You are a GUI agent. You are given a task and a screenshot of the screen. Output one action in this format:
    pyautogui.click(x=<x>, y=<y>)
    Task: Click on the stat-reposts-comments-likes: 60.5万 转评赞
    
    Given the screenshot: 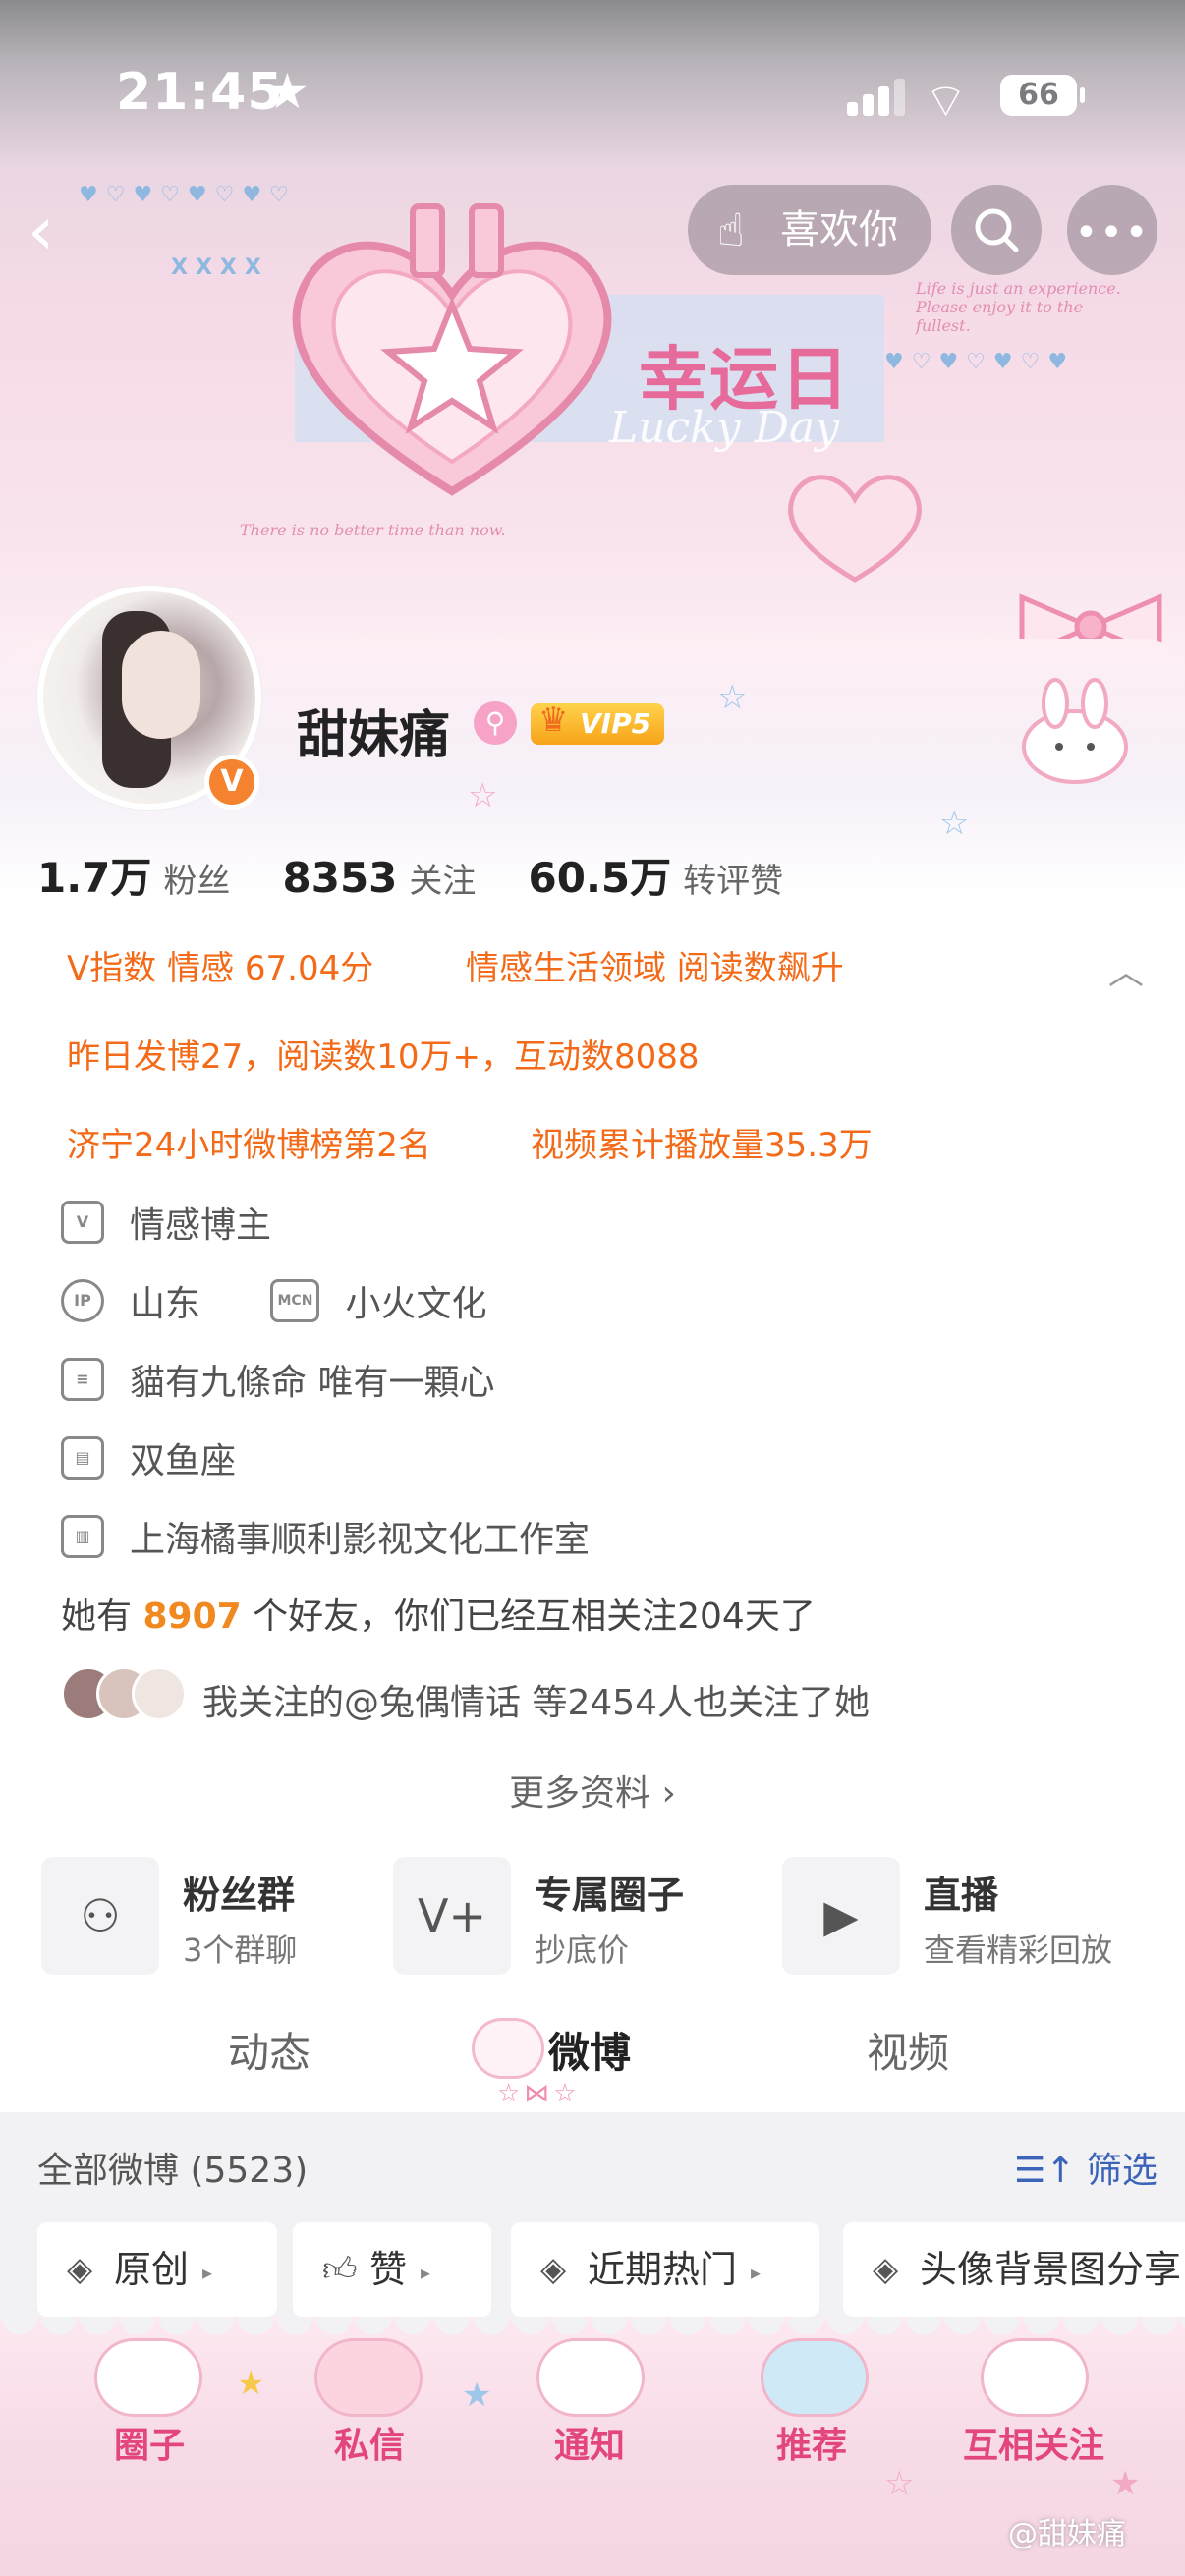 What is the action you would take?
    pyautogui.click(x=656, y=875)
    